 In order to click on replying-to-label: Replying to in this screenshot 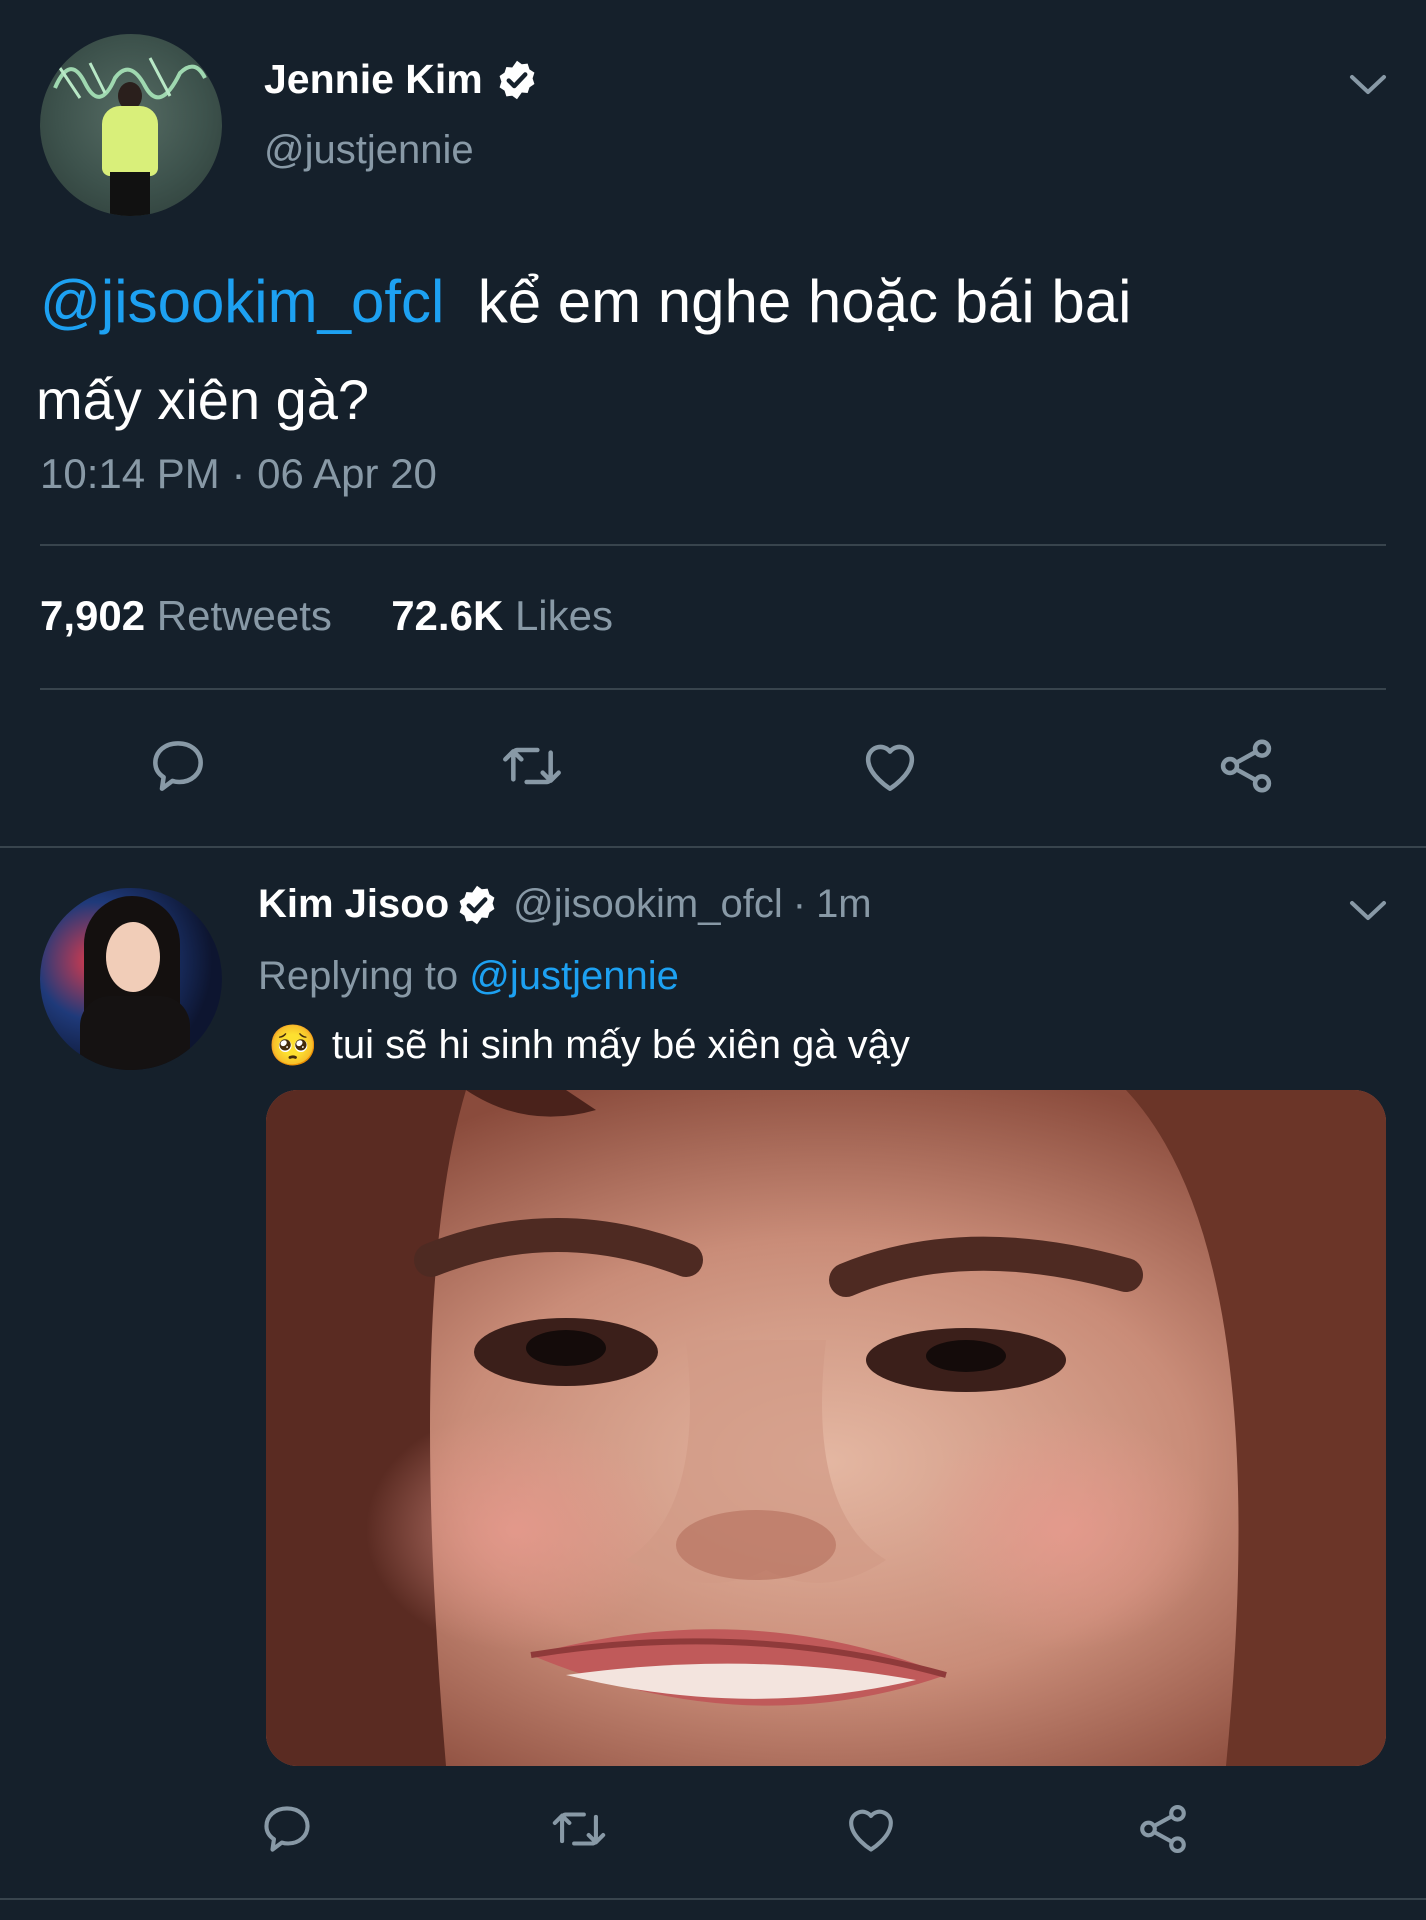, I will do `click(358, 976)`.